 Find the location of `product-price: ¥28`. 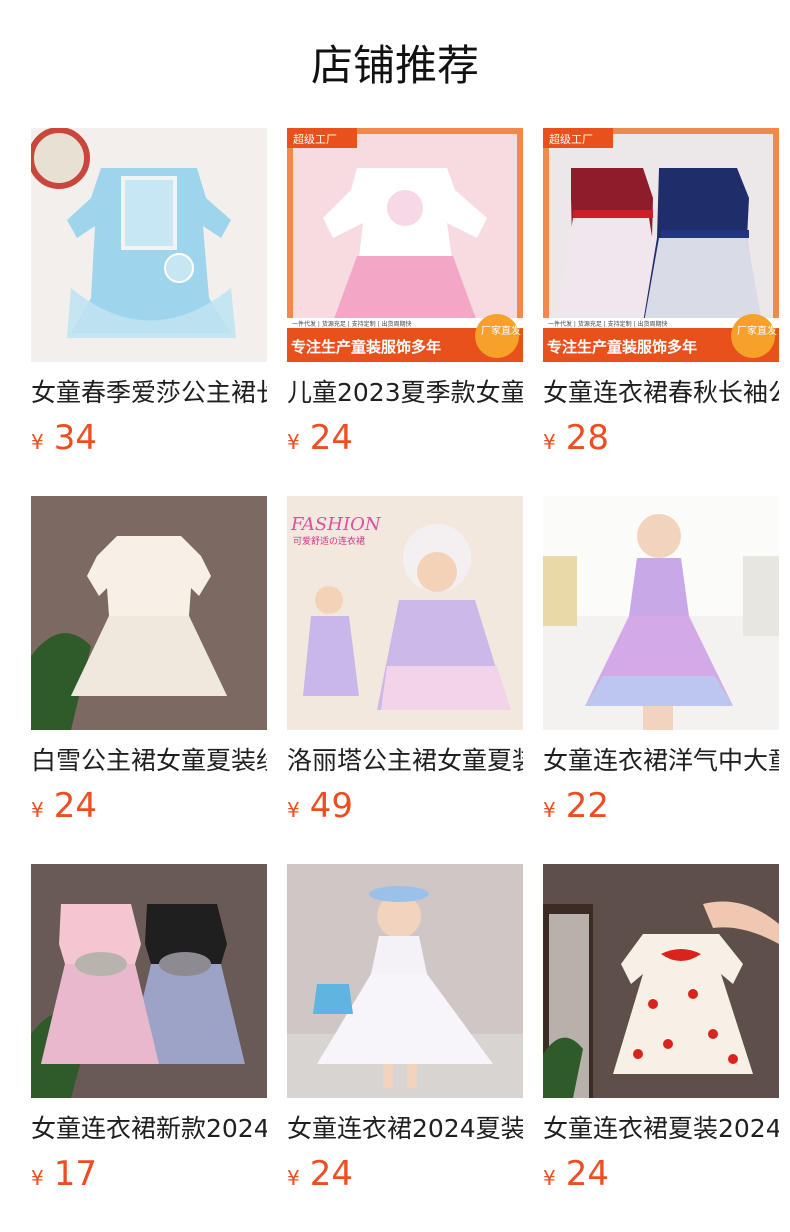

product-price: ¥28 is located at coordinates (576, 438).